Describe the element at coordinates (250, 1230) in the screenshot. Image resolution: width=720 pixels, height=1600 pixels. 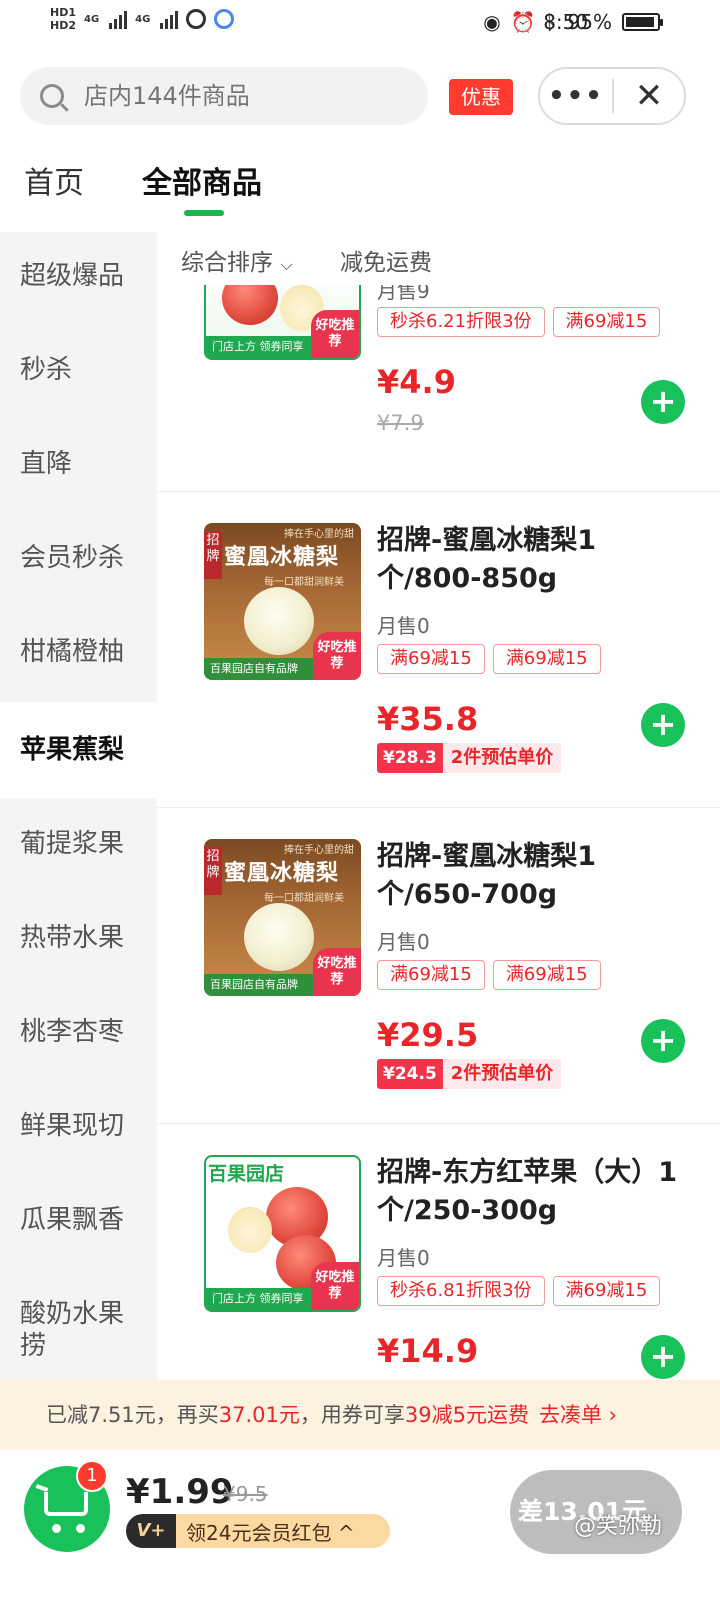
I see `apple-slice-illustration` at that location.